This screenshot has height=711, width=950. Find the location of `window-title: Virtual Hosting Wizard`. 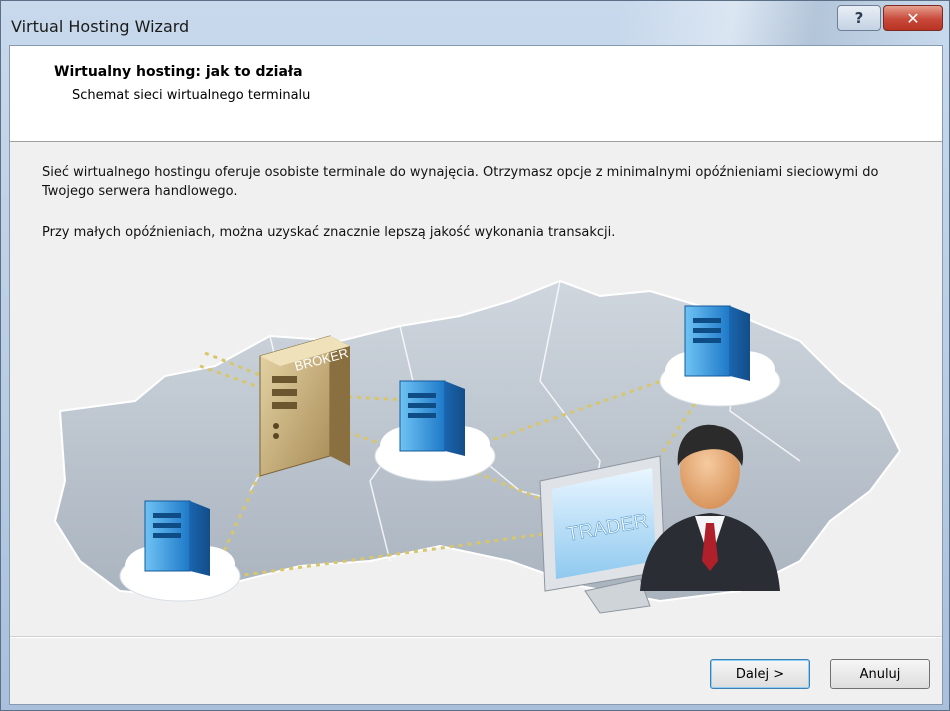

window-title: Virtual Hosting Wizard is located at coordinates (100, 26).